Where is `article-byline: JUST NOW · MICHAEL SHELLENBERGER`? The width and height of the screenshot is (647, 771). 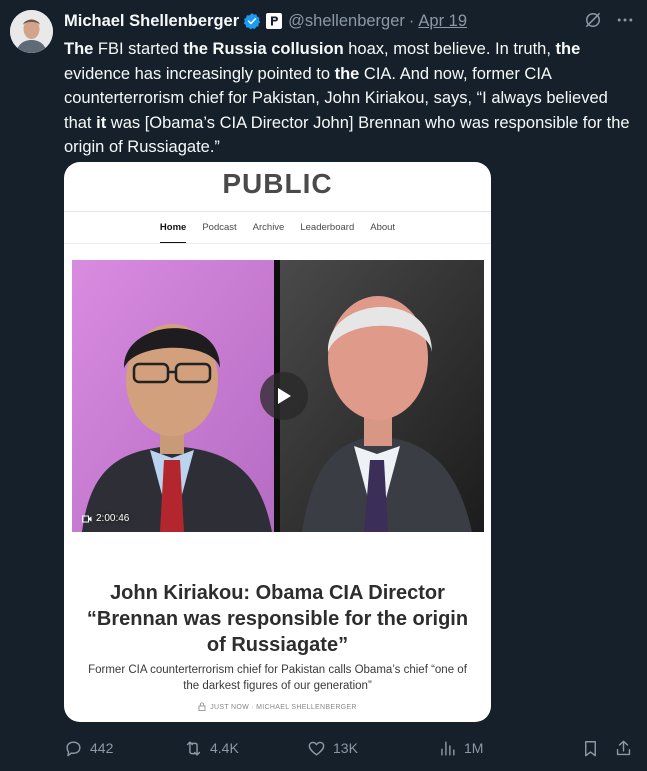 article-byline: JUST NOW · MICHAEL SHELLENBERGER is located at coordinates (277, 707).